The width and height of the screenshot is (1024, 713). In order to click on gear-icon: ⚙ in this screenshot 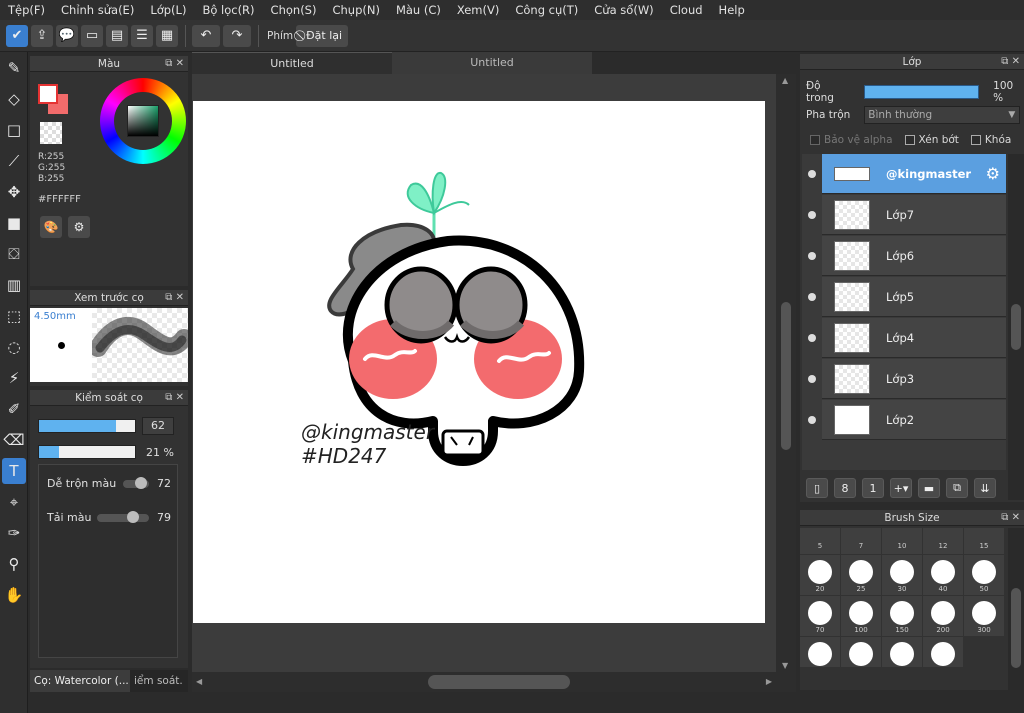, I will do `click(993, 173)`.